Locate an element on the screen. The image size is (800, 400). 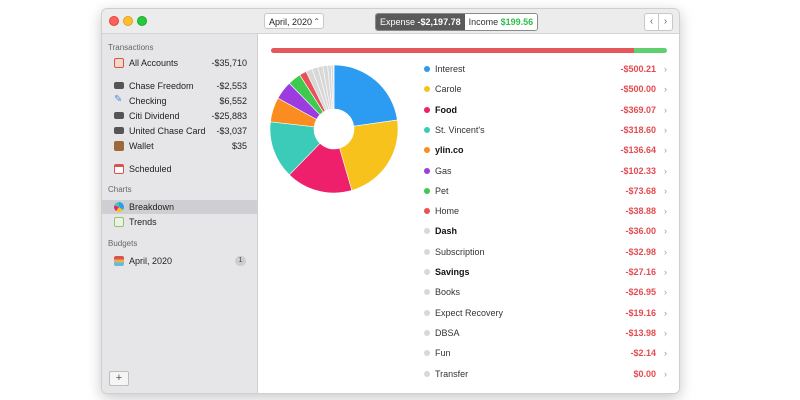
category-row: St. Vincent's -$318.60 › is located at coordinates (543, 130).